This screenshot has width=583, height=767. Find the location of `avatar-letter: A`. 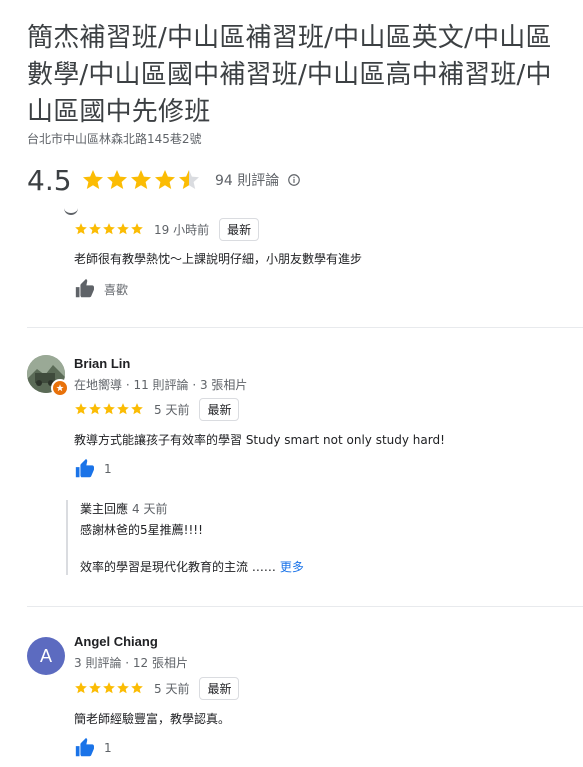

avatar-letter: A is located at coordinates (45, 655).